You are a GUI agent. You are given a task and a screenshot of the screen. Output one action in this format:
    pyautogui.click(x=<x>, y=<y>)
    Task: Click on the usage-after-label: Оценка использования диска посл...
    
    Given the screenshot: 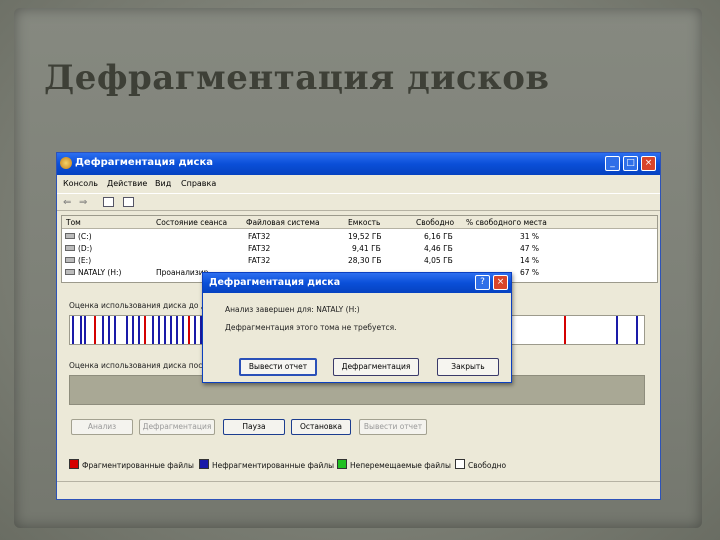 What is the action you would take?
    pyautogui.click(x=142, y=365)
    